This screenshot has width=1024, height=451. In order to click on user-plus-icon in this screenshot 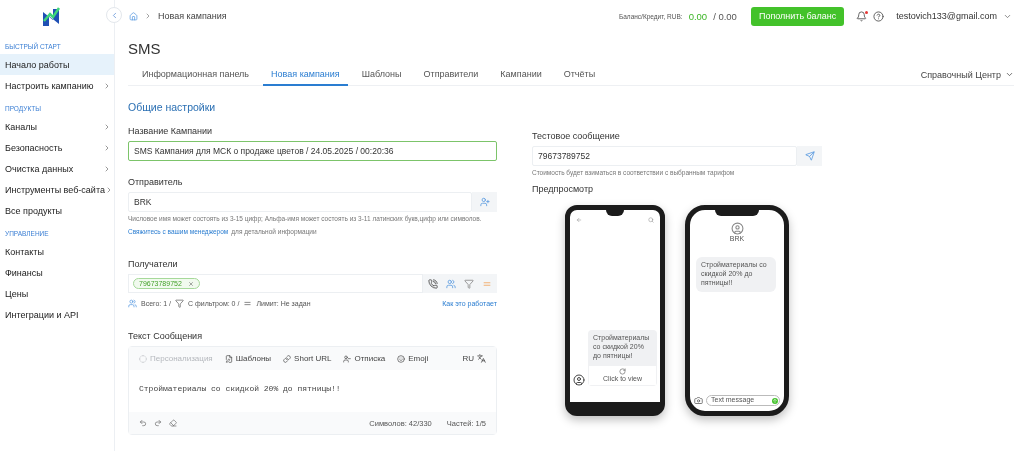, I will do `click(484, 202)`.